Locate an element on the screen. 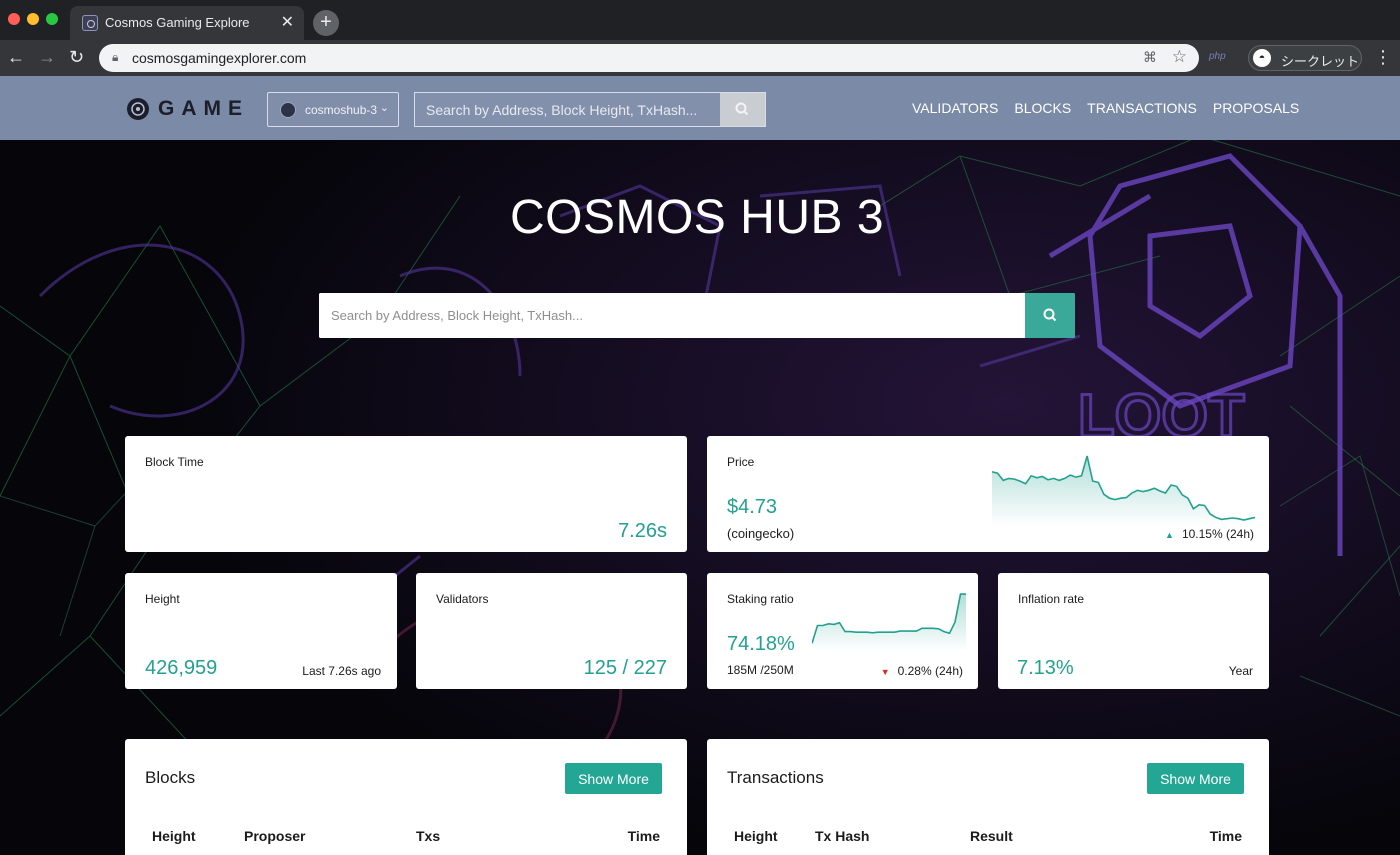 The image size is (1400, 855). inflation-period: Year is located at coordinates (1240, 671).